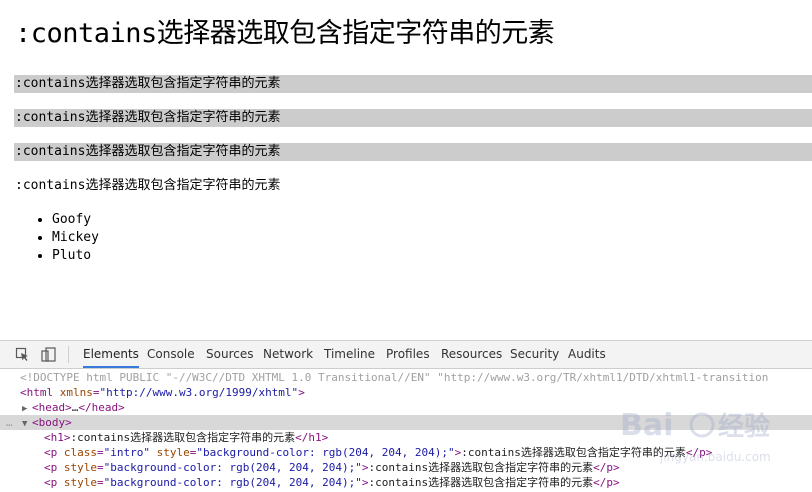 The image size is (812, 492). Describe the element at coordinates (68, 354) in the screenshot. I see `toolbar-separator` at that location.